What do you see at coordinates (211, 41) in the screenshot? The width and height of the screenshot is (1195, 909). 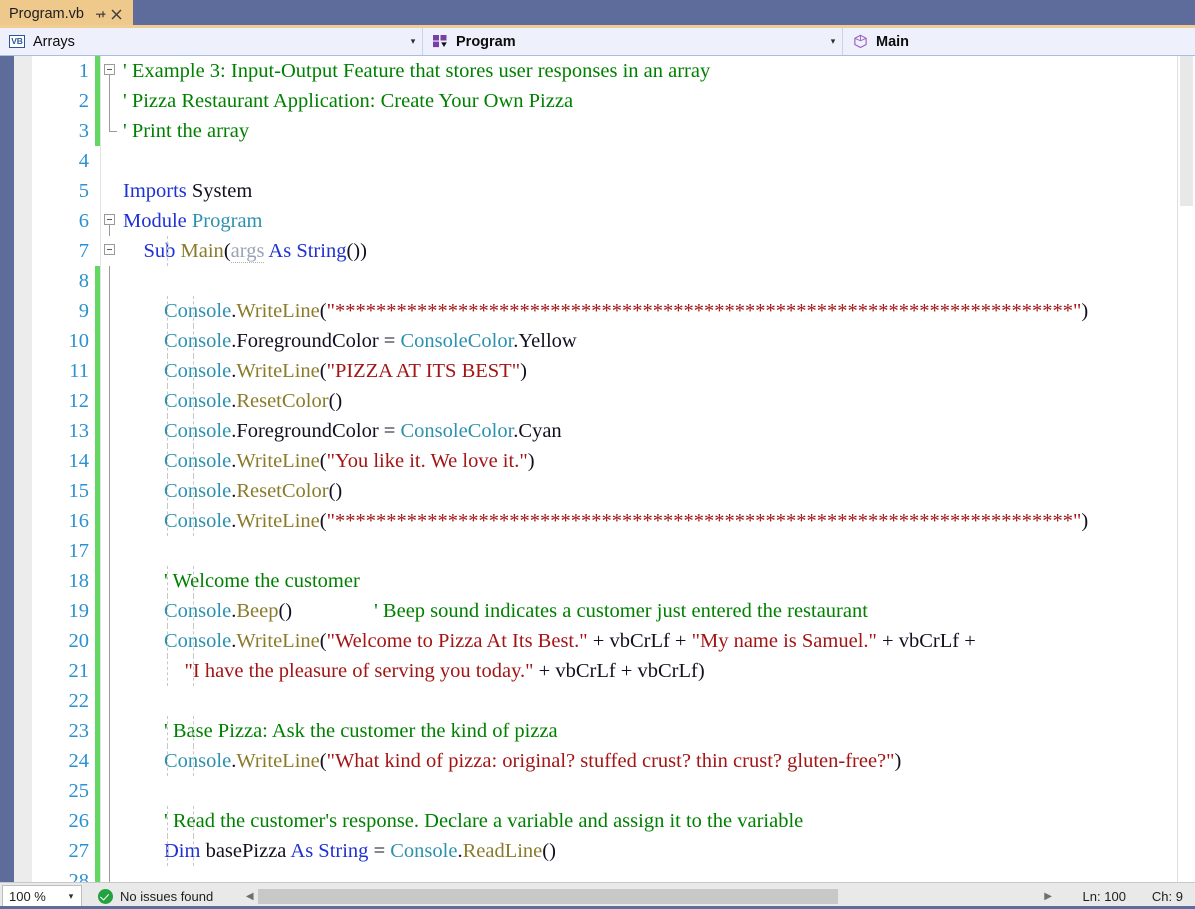 I see `project-scope-dropdown: VB Arrays ▾` at bounding box center [211, 41].